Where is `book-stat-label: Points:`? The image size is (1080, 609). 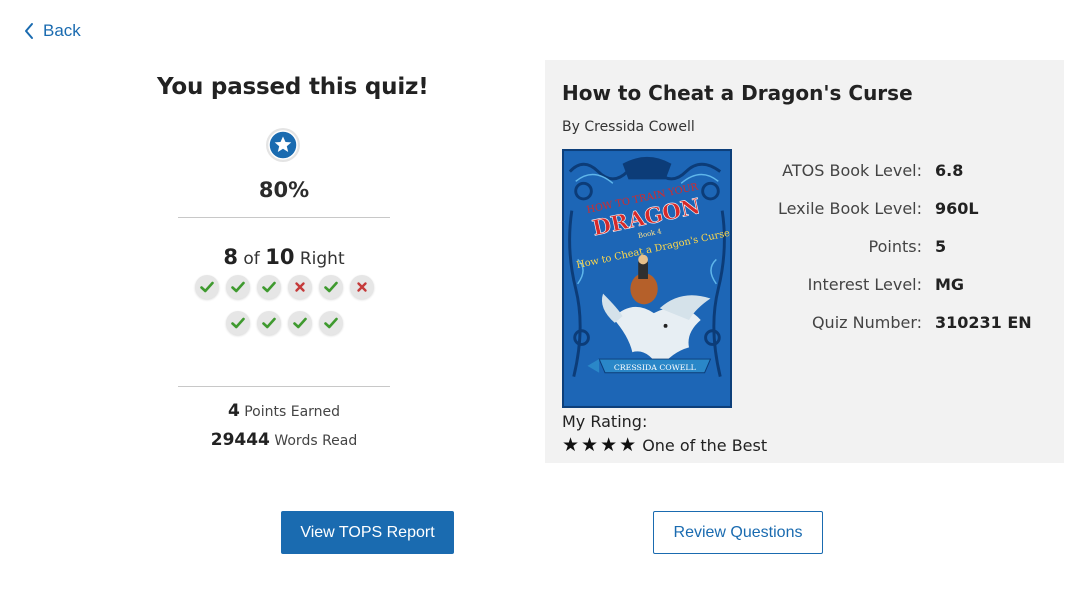
book-stat-label: Points: is located at coordinates (895, 246).